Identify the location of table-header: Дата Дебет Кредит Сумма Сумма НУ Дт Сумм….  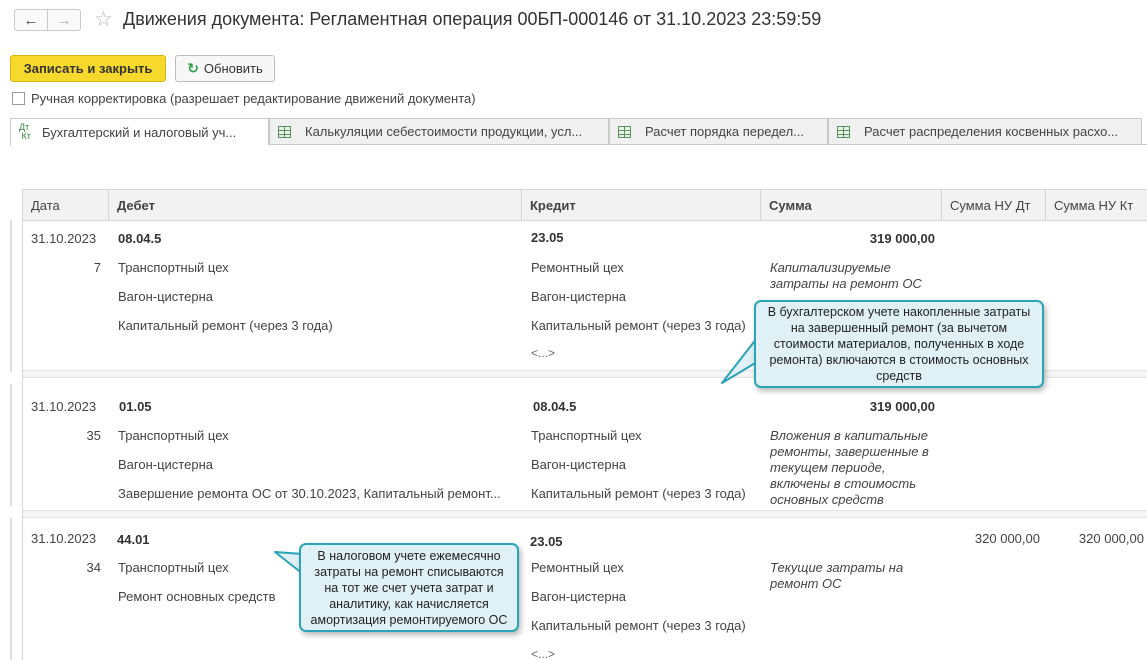
(585, 205).